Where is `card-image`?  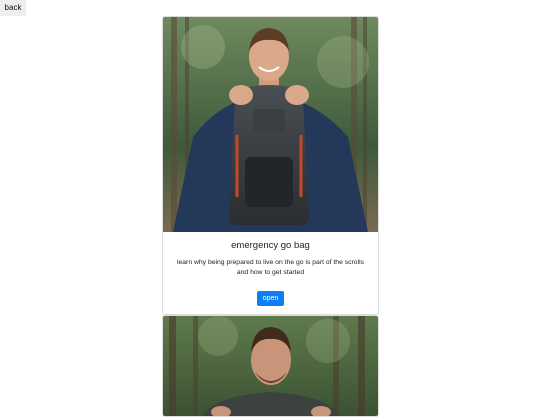 card-image is located at coordinates (270, 366).